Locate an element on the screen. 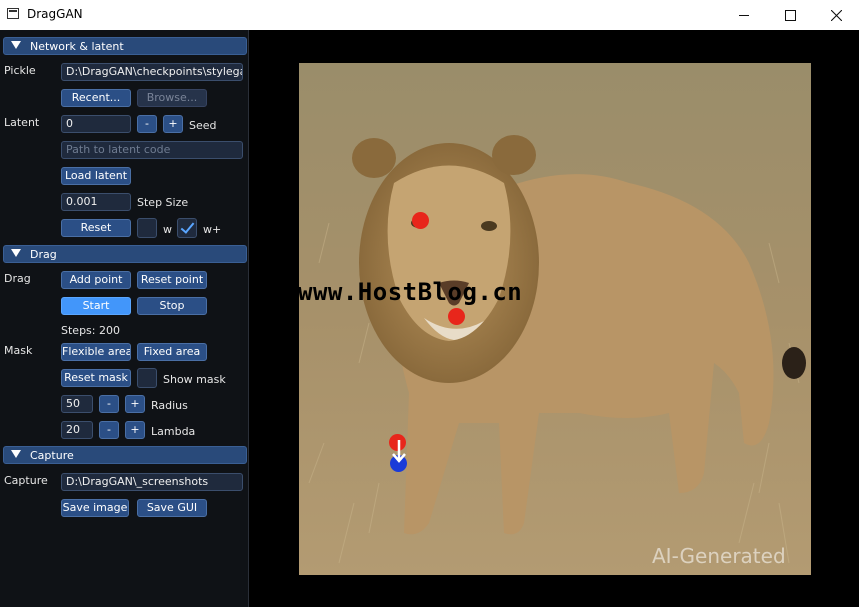 The height and width of the screenshot is (607, 859). capture-path-field: D:\DragGAN\_screenshots is located at coordinates (152, 482).